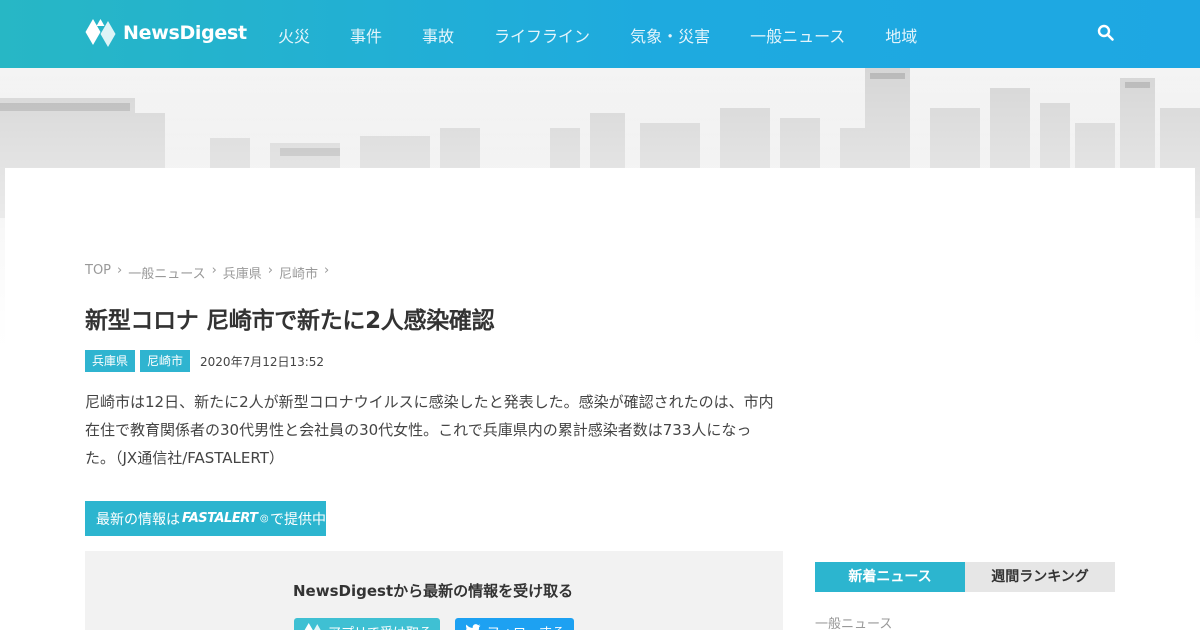 This screenshot has width=1200, height=630. Describe the element at coordinates (165, 361) in the screenshot. I see `tag-amagasaki: 尼崎市` at that location.